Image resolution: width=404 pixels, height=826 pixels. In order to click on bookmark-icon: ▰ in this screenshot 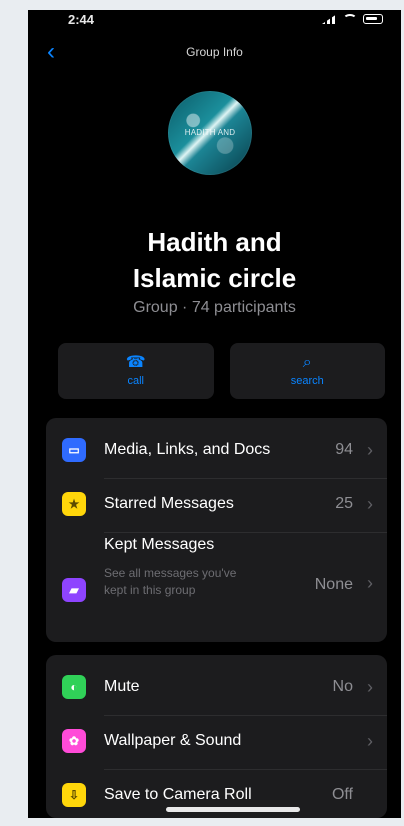, I will do `click(74, 590)`.